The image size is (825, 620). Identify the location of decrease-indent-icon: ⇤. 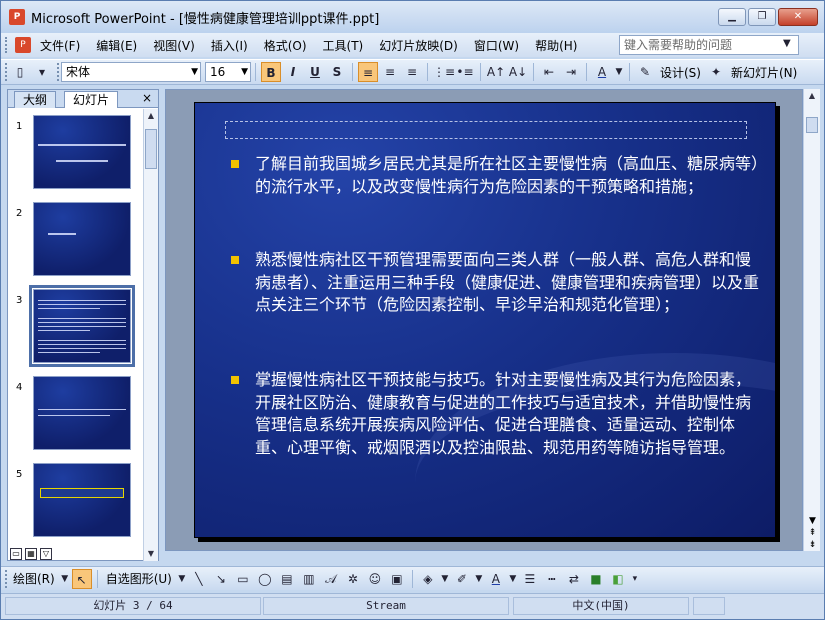
(549, 72).